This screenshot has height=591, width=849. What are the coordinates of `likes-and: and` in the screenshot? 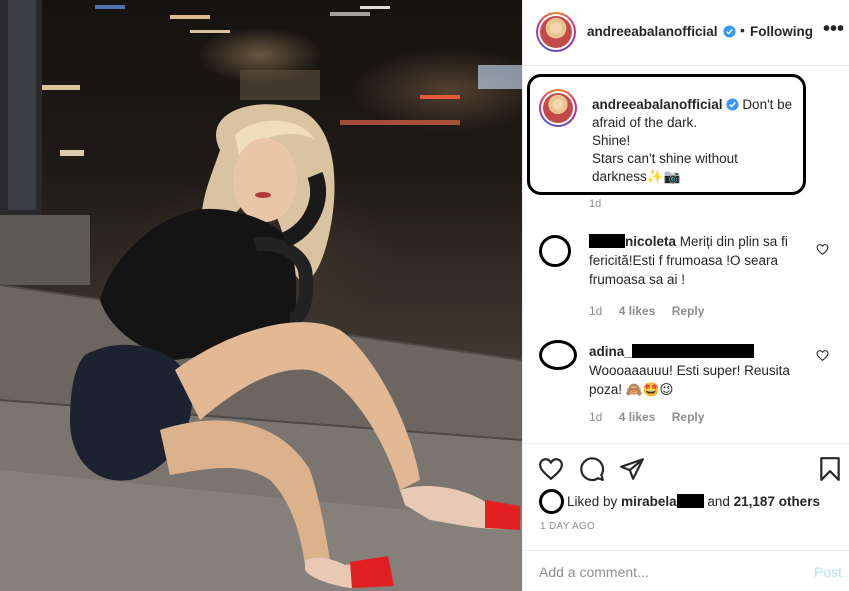 It's located at (718, 501).